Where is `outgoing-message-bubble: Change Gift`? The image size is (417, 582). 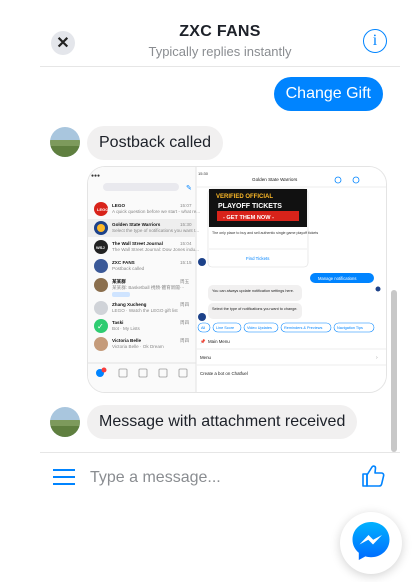 outgoing-message-bubble: Change Gift is located at coordinates (328, 94).